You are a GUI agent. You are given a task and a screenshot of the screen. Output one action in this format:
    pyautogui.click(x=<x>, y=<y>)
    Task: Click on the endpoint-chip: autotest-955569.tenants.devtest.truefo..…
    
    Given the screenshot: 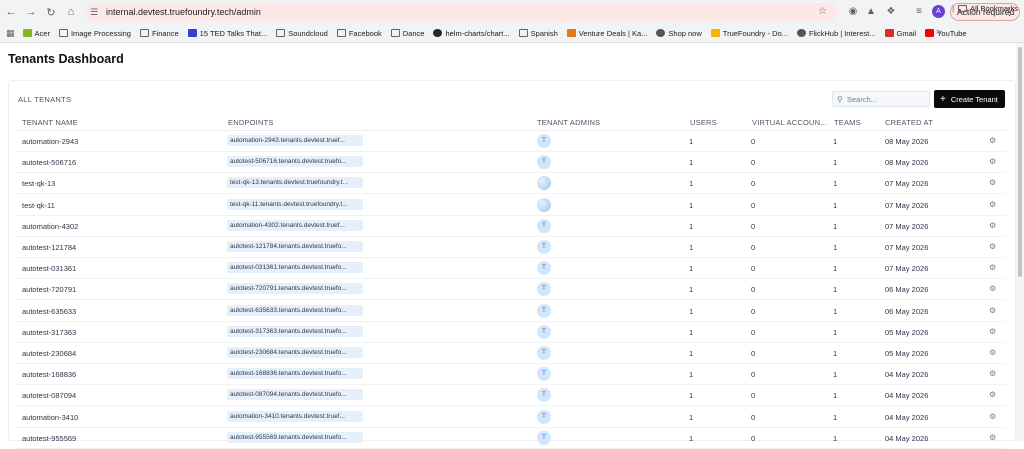 What is the action you would take?
    pyautogui.click(x=295, y=437)
    